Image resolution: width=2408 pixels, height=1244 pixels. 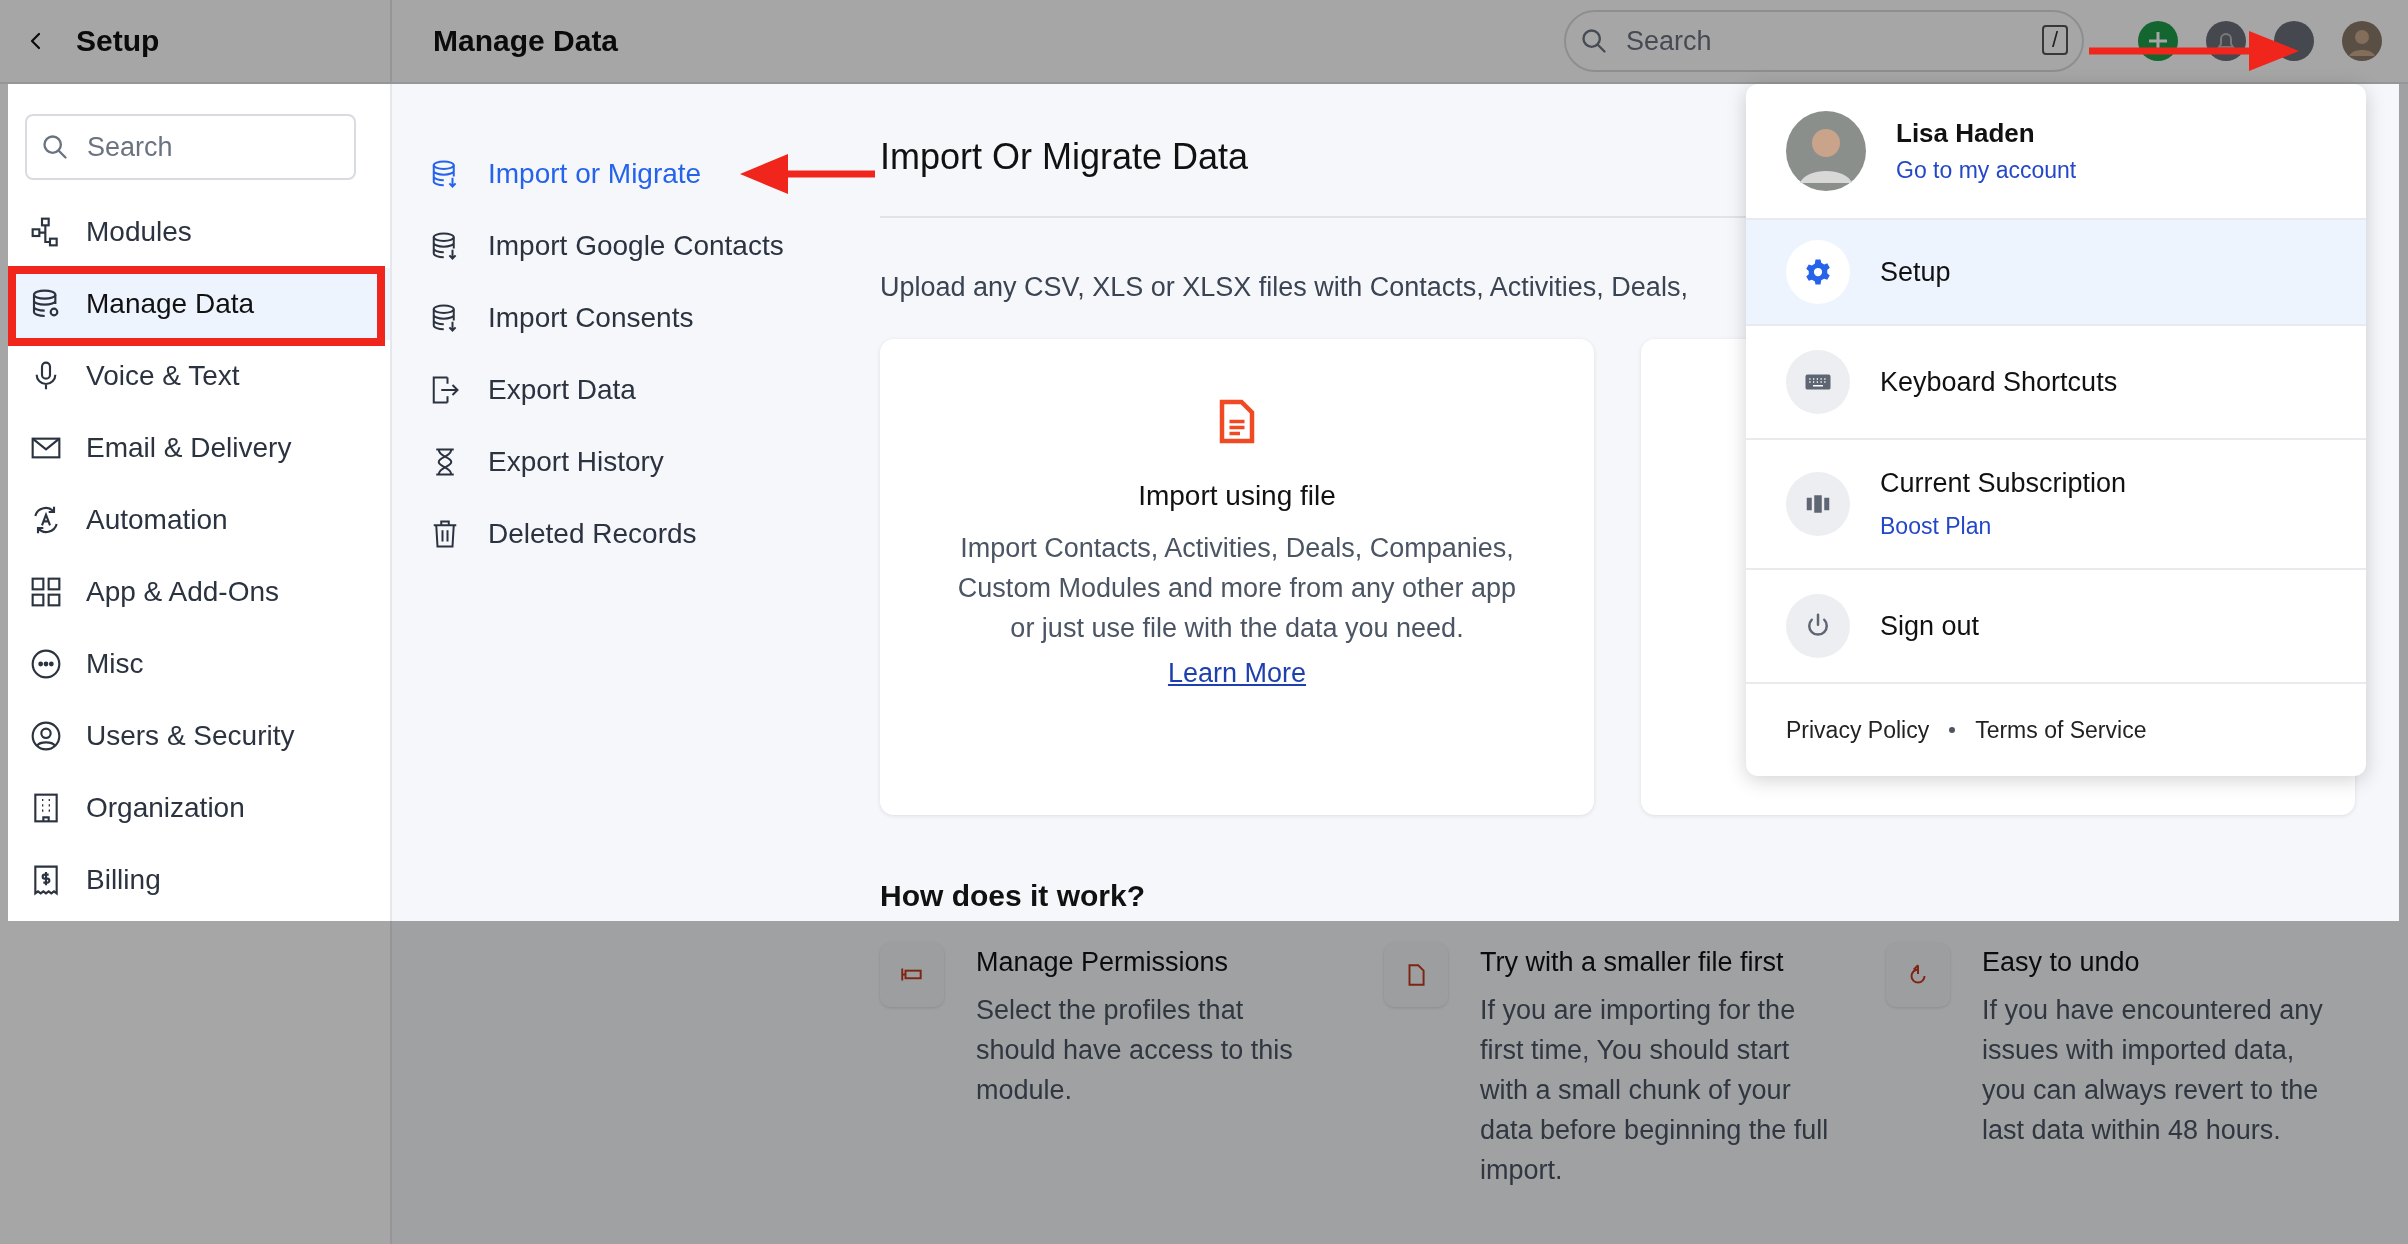 I want to click on menu-item-label: Keyboard Shortcuts, so click(x=1999, y=382).